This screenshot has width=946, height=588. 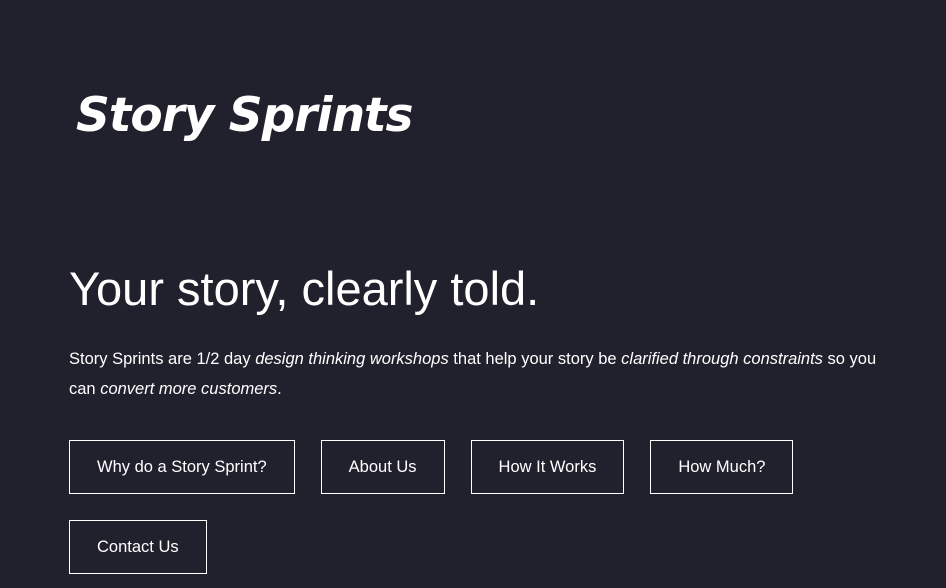 What do you see at coordinates (279, 389) in the screenshot?
I see `intro-text: .` at bounding box center [279, 389].